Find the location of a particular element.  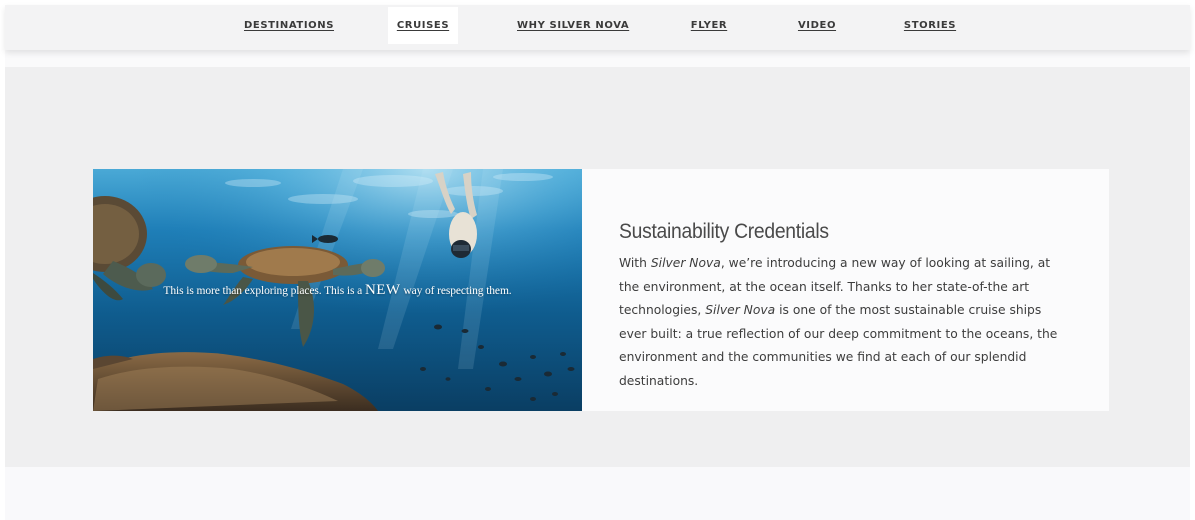

nav-stories: STORIES is located at coordinates (930, 25).